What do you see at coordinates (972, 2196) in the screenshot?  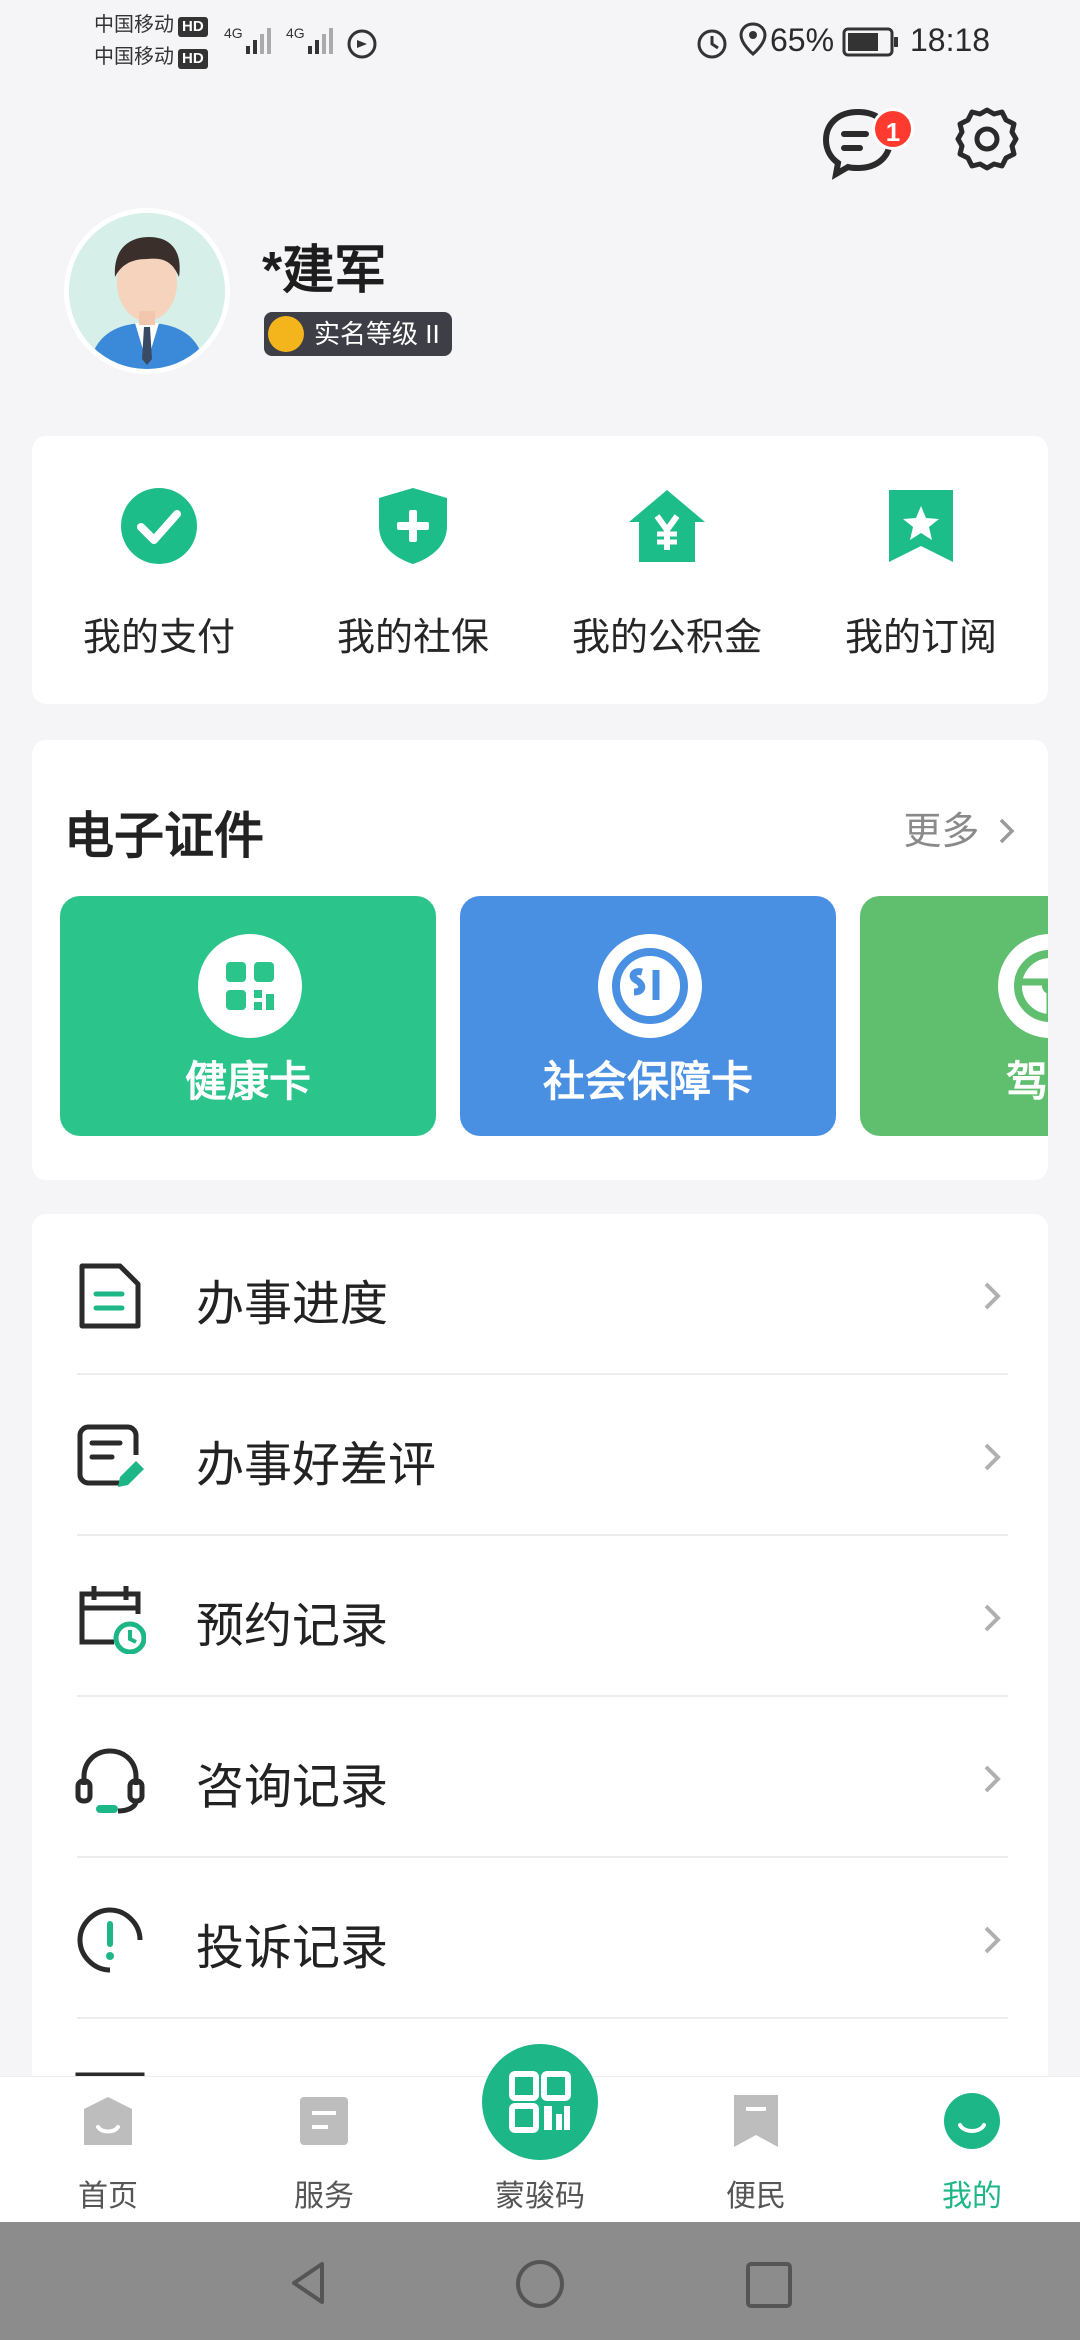 I see `nav-mine-label: 我的` at bounding box center [972, 2196].